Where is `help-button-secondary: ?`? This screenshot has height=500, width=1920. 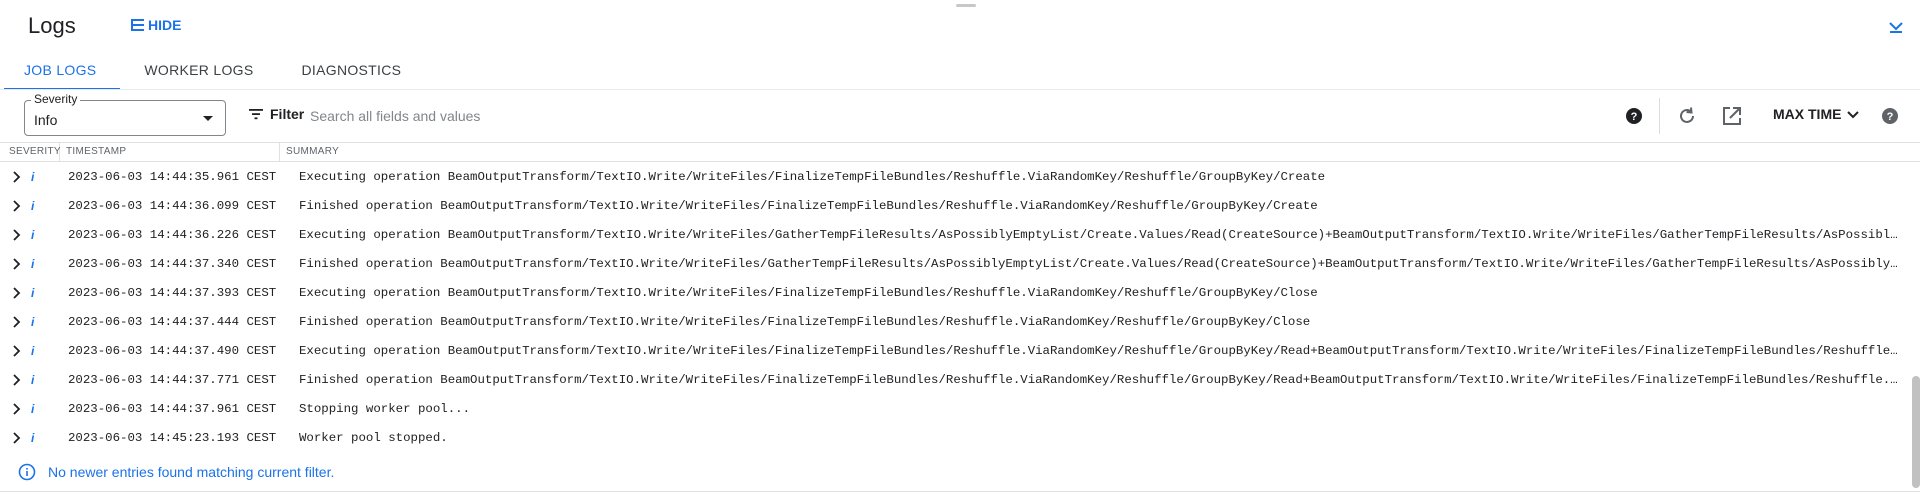 help-button-secondary: ? is located at coordinates (1890, 116).